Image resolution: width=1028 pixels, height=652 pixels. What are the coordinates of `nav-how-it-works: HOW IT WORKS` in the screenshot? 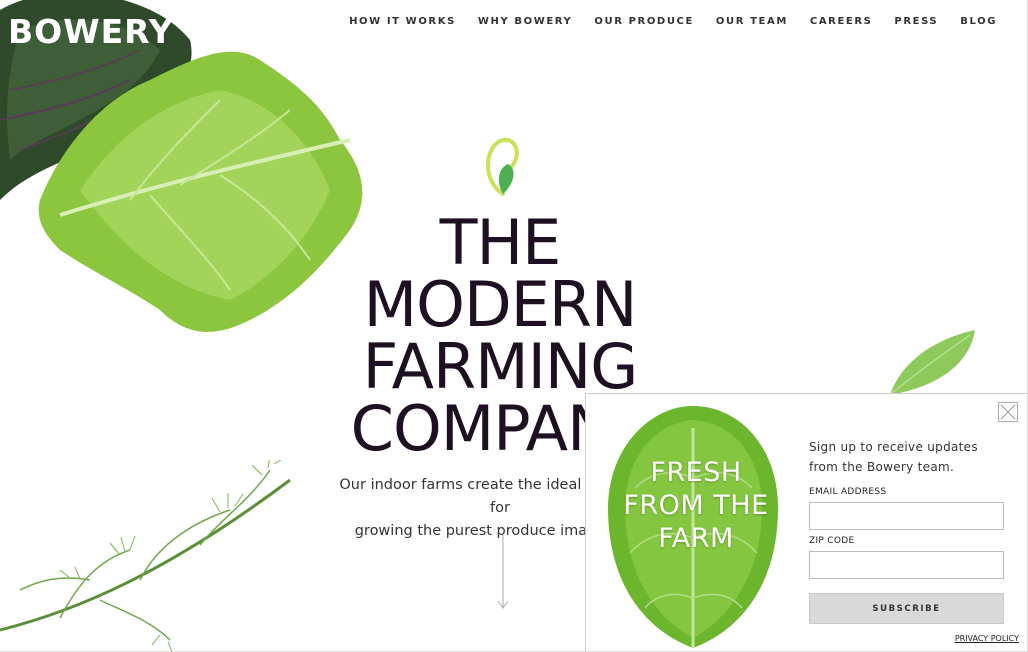 It's located at (402, 21).